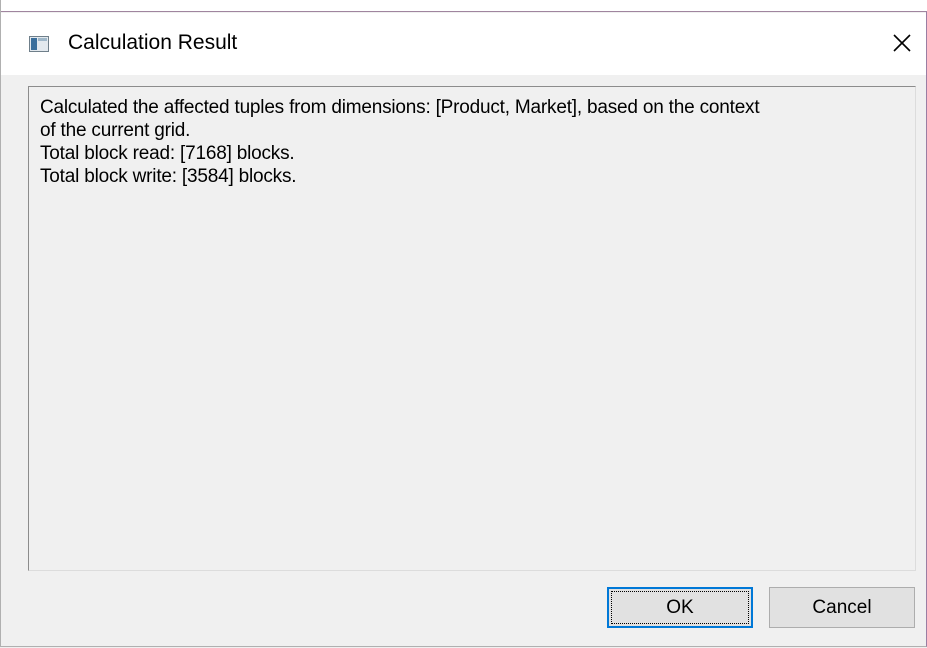 This screenshot has height=648, width=927. I want to click on cancel-button: Cancel, so click(842, 607).